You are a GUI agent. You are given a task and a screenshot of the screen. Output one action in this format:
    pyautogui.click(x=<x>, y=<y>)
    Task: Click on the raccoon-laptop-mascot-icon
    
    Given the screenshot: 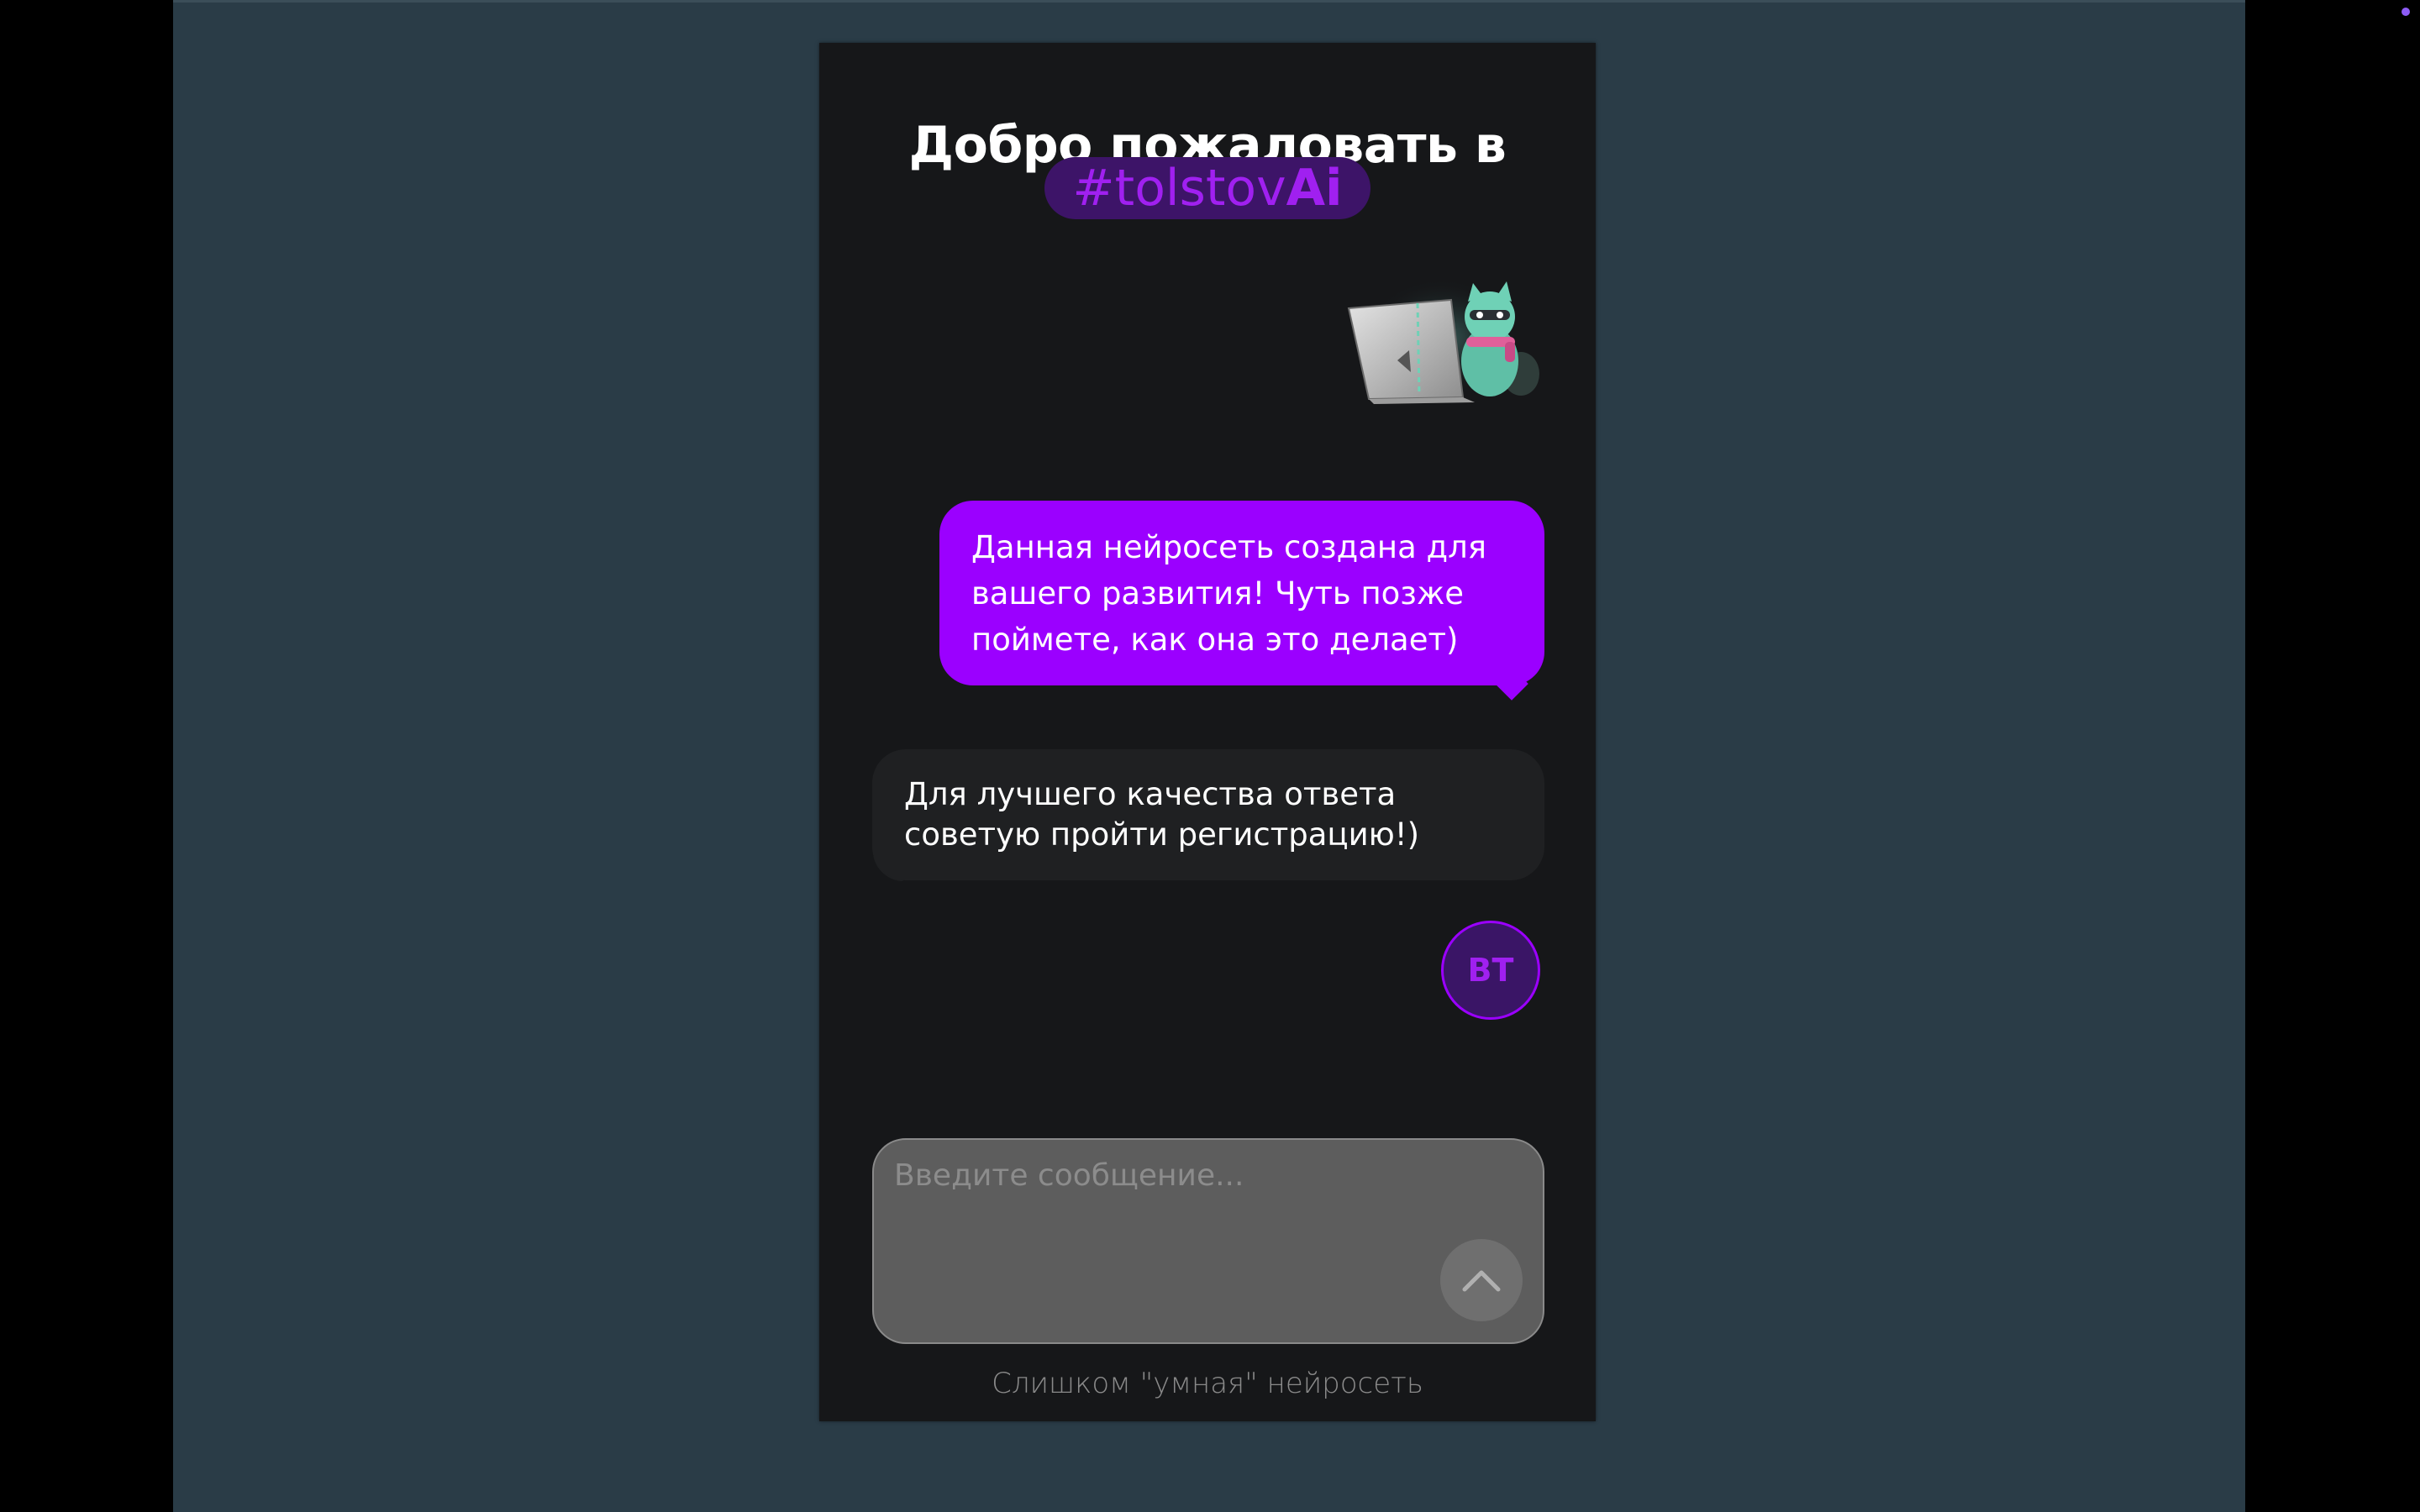 What is the action you would take?
    pyautogui.click(x=1443, y=341)
    